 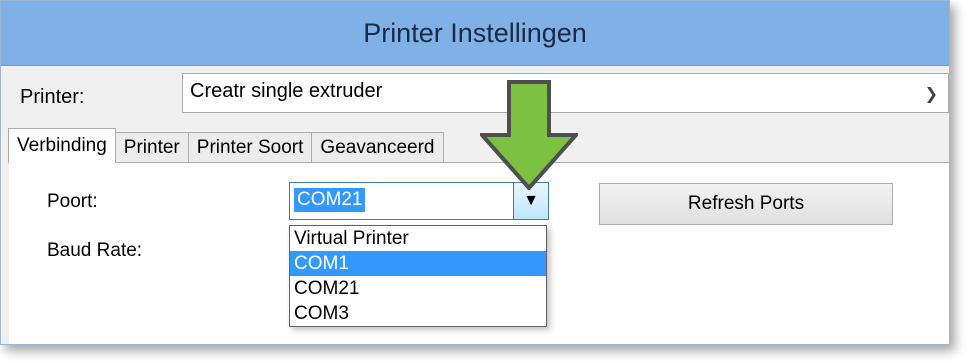 What do you see at coordinates (250, 147) in the screenshot?
I see `tab-printer-soort: Printer Soort` at bounding box center [250, 147].